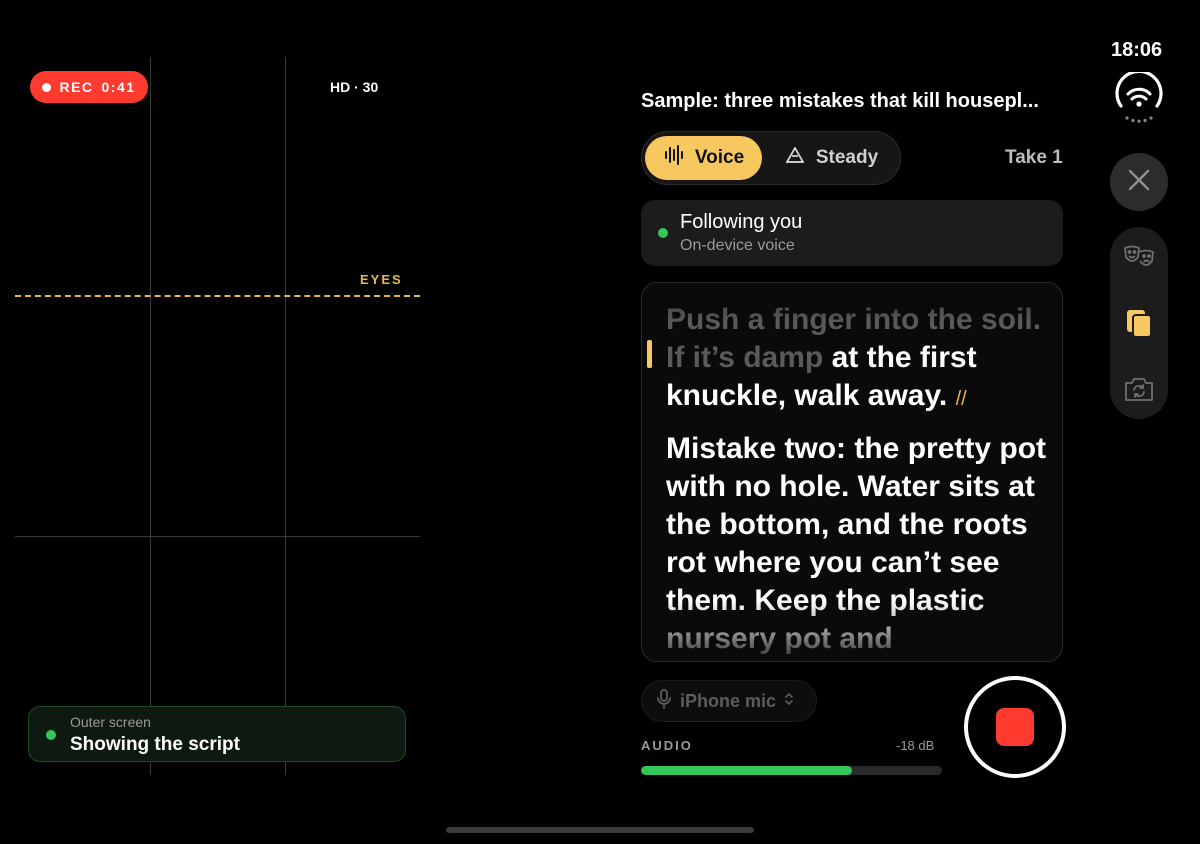  I want to click on outer-screen-state: Showing the script, so click(155, 744).